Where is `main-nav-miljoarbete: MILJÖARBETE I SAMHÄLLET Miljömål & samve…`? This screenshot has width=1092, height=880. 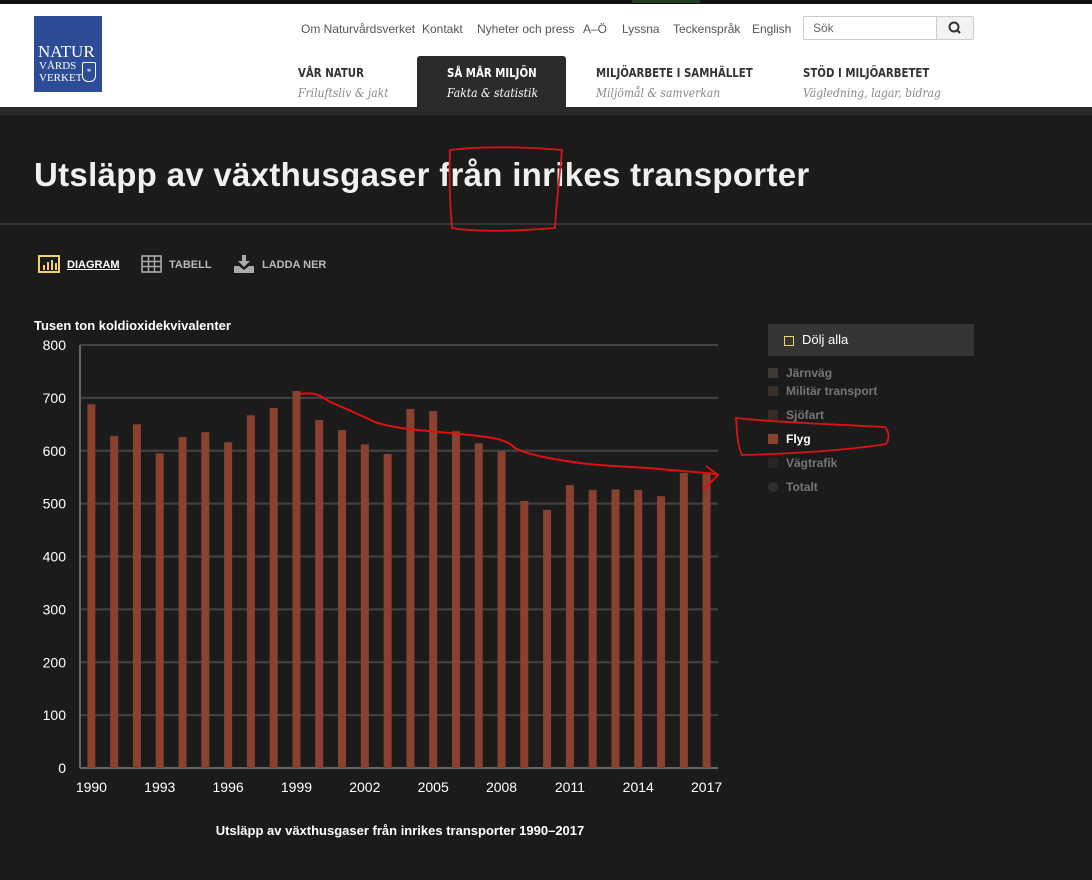 main-nav-miljoarbete: MILJÖARBETE I SAMHÄLLET Miljömål & samve… is located at coordinates (691, 81).